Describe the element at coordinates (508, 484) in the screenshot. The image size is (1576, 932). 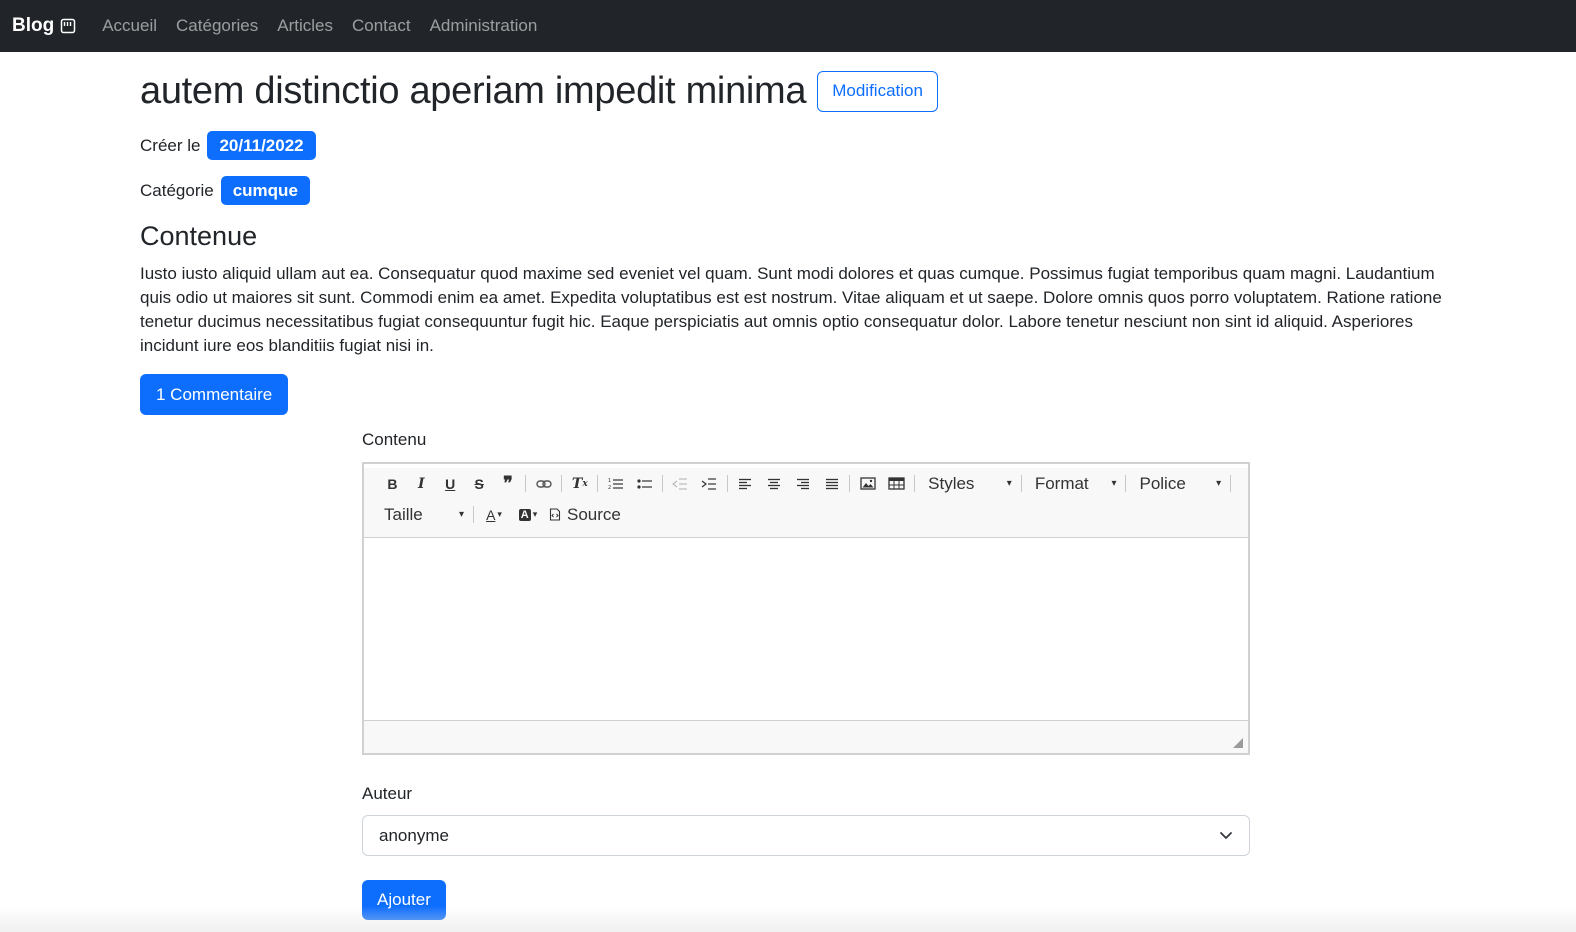
I see `blockquote-icon: ❞` at that location.